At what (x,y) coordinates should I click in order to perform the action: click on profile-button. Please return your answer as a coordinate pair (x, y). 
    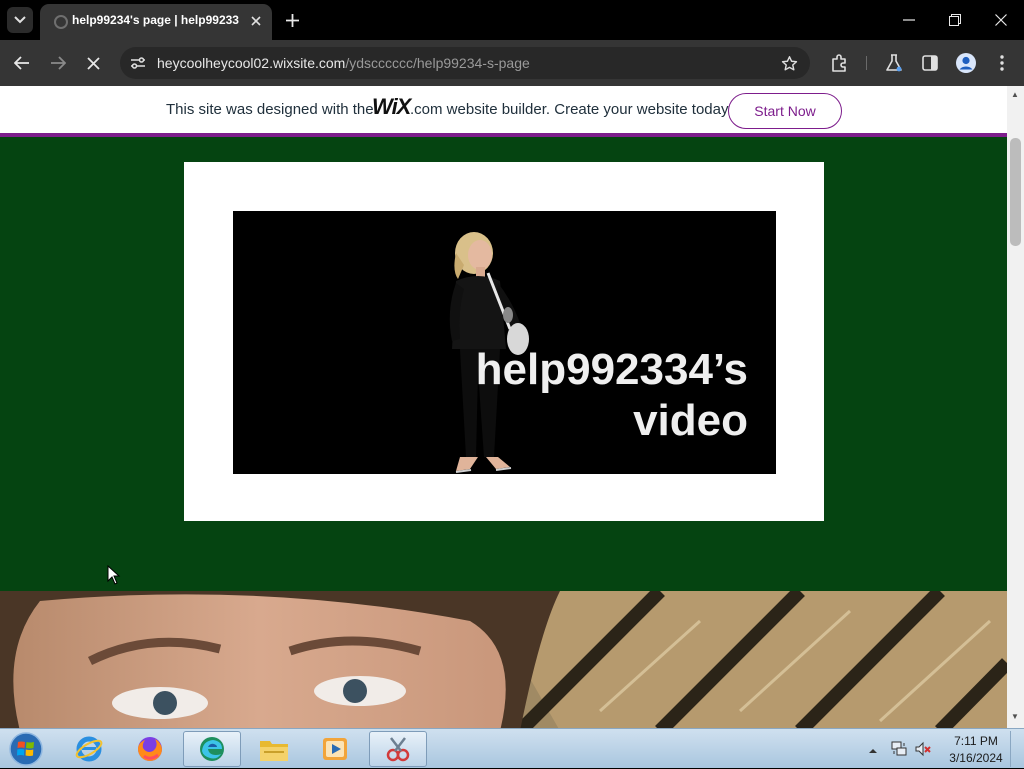
    Looking at the image, I should click on (966, 63).